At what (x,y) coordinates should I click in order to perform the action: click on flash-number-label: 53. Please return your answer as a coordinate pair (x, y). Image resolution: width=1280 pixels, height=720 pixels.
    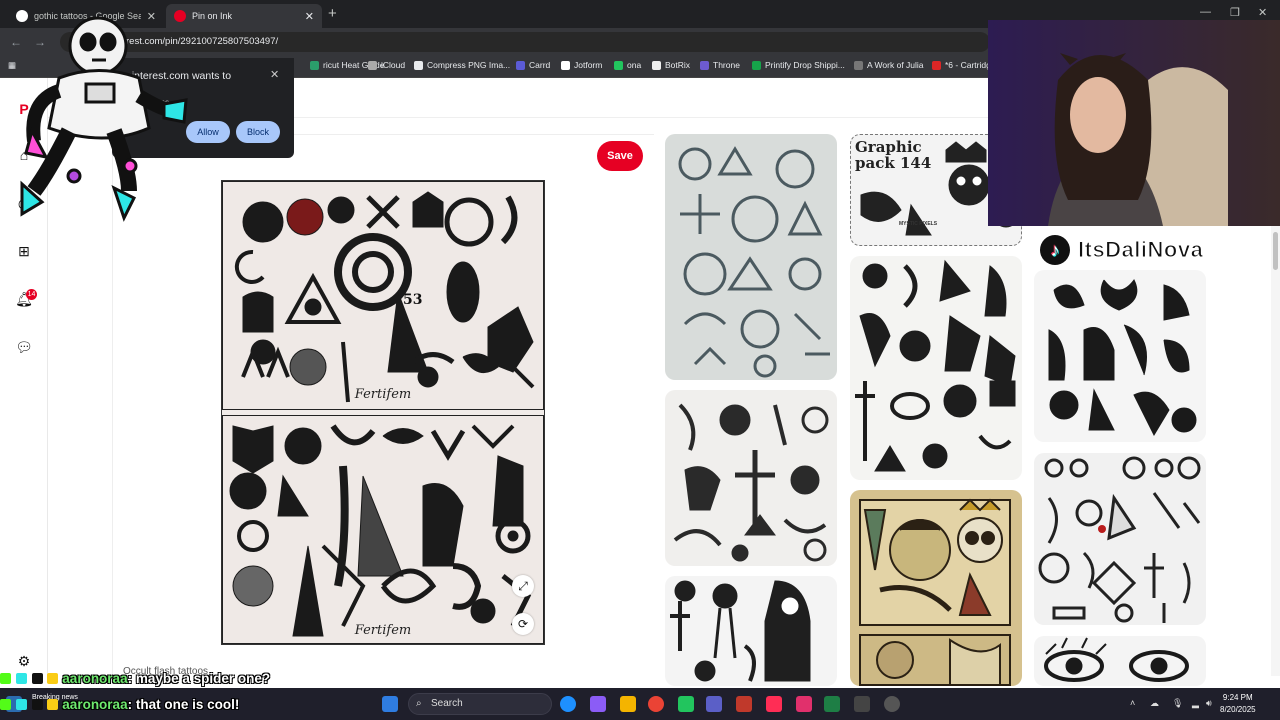
    Looking at the image, I should click on (413, 300).